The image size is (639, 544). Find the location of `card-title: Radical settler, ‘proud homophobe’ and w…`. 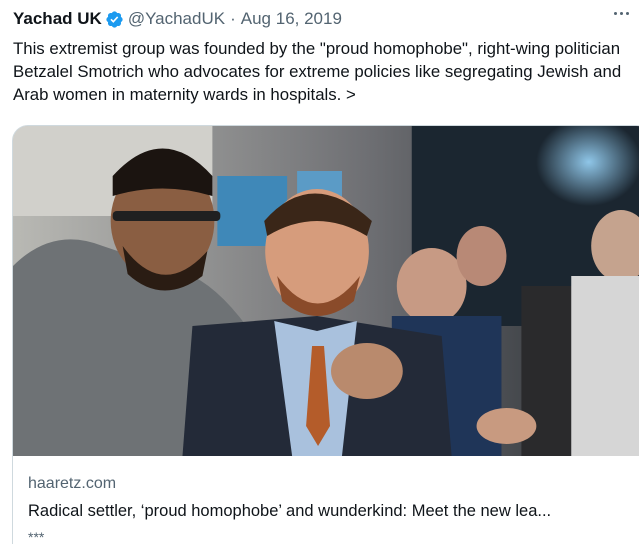

card-title: Radical settler, ‘proud homophobe’ and w… is located at coordinates (290, 511).